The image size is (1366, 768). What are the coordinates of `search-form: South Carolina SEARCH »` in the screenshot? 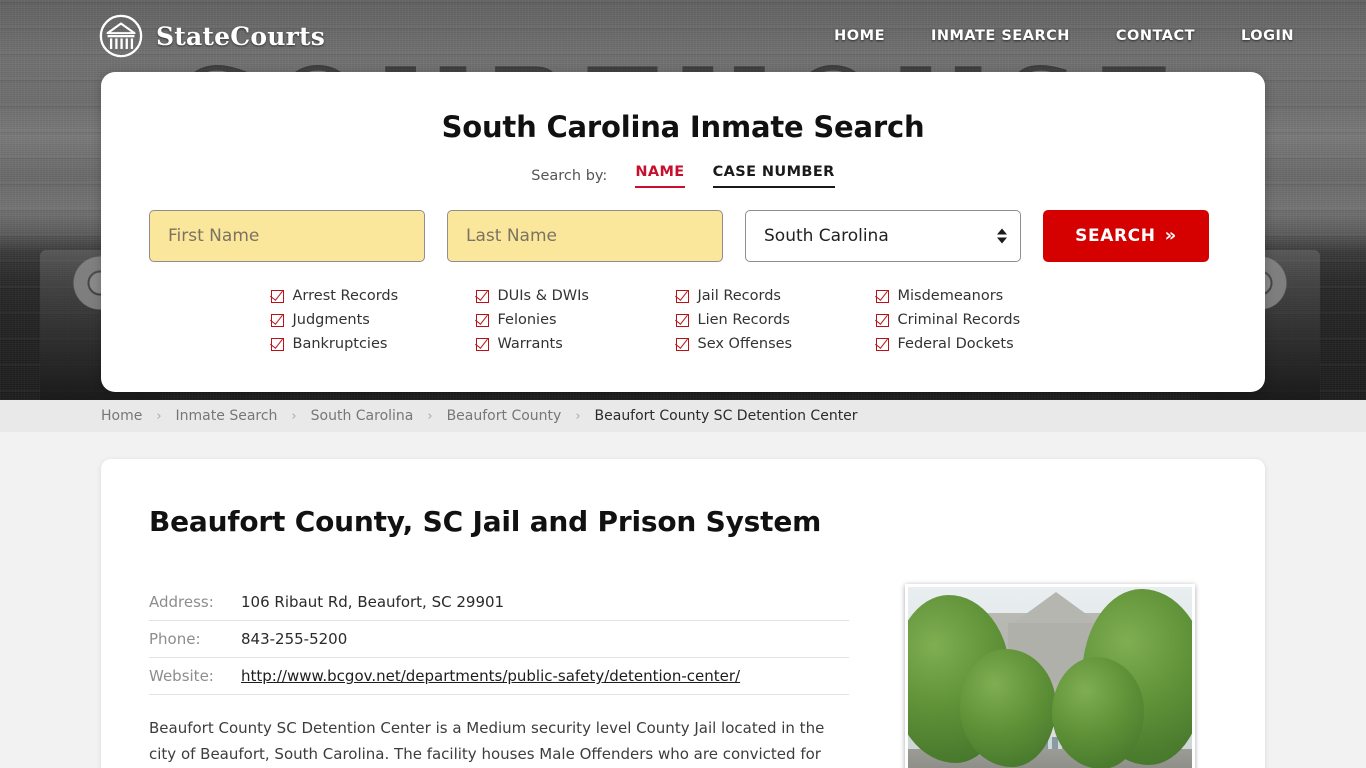 It's located at (683, 236).